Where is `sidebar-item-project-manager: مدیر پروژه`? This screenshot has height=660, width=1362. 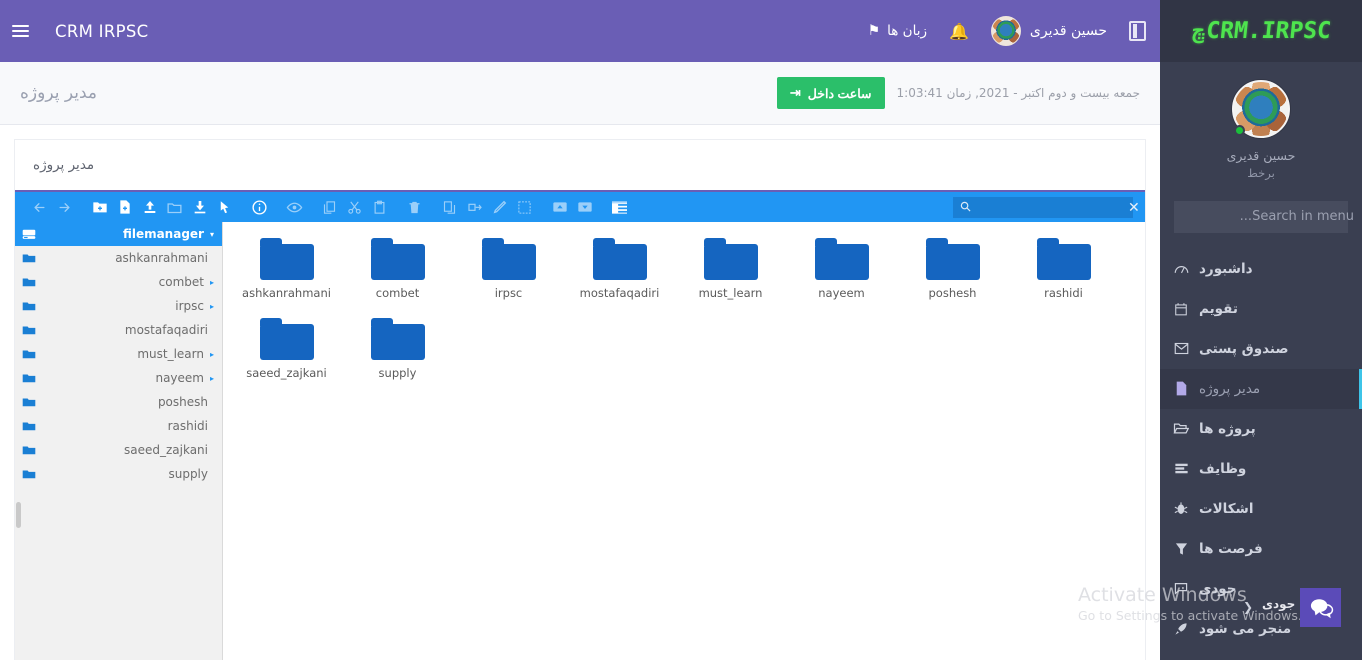 sidebar-item-project-manager: مدیر پروژه is located at coordinates (1261, 388).